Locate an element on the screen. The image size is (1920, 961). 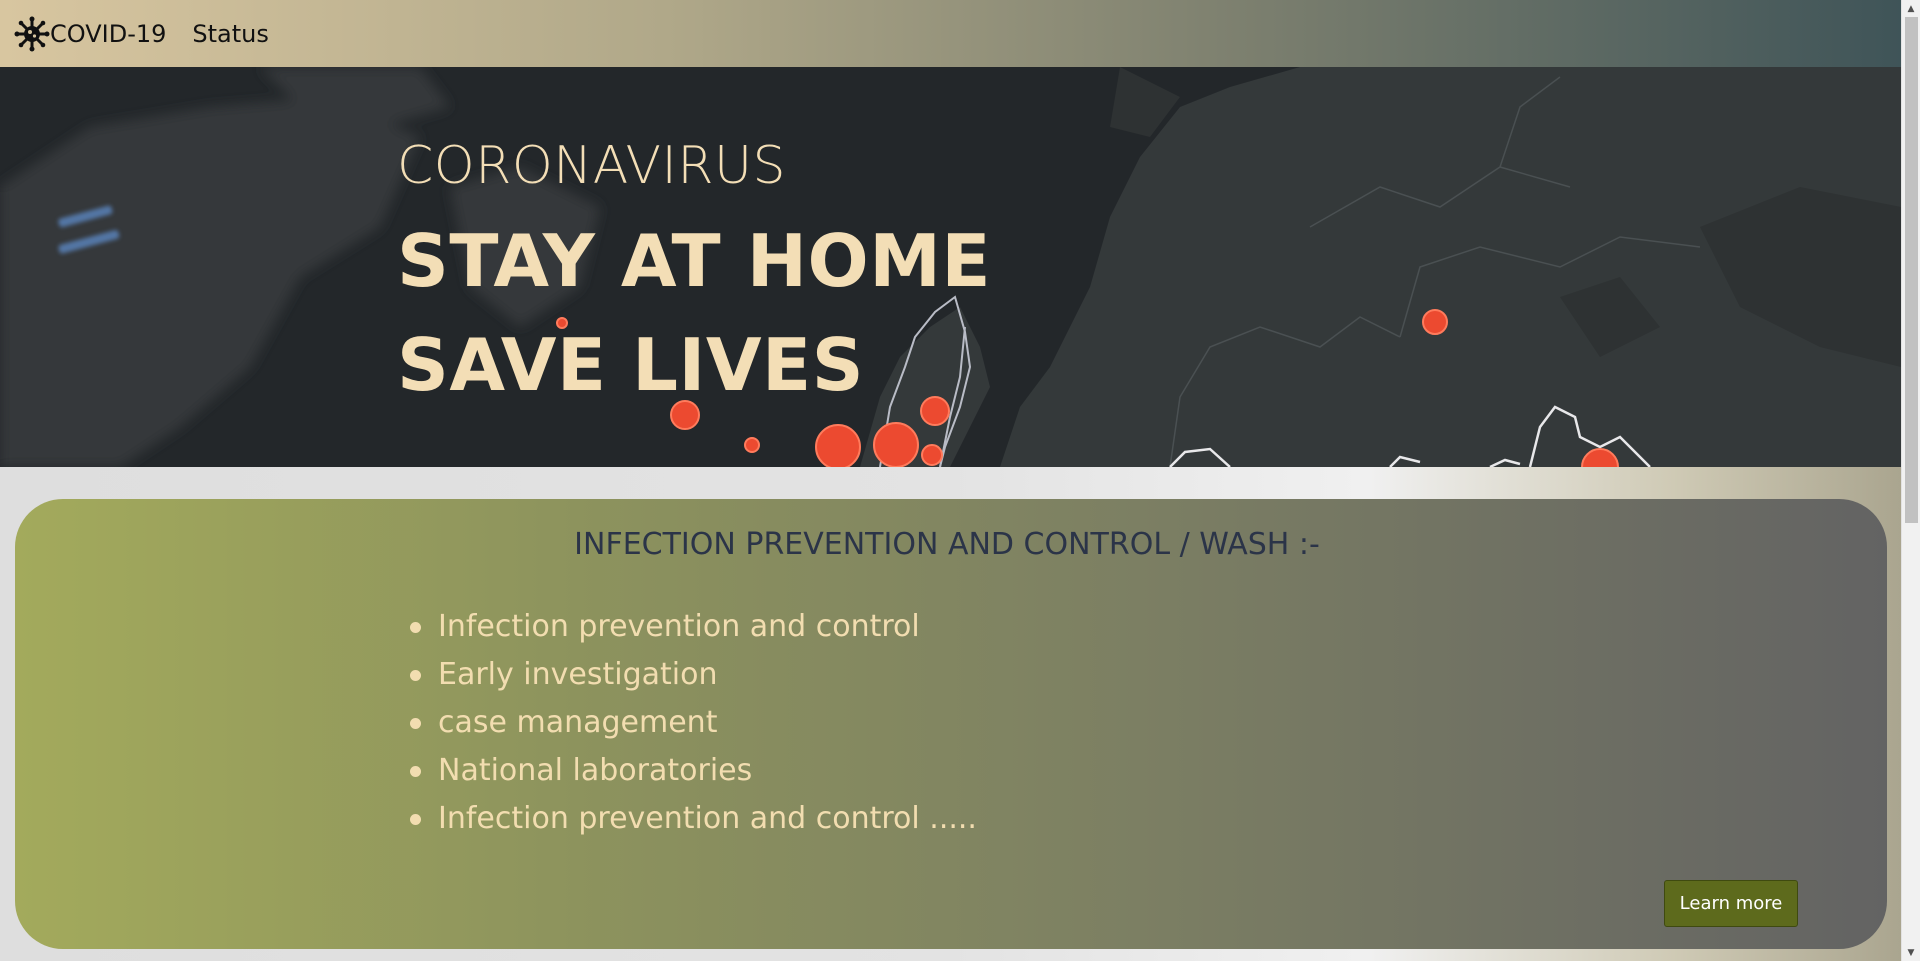
hero-headline-2: SAVE LIVES is located at coordinates (631, 365).